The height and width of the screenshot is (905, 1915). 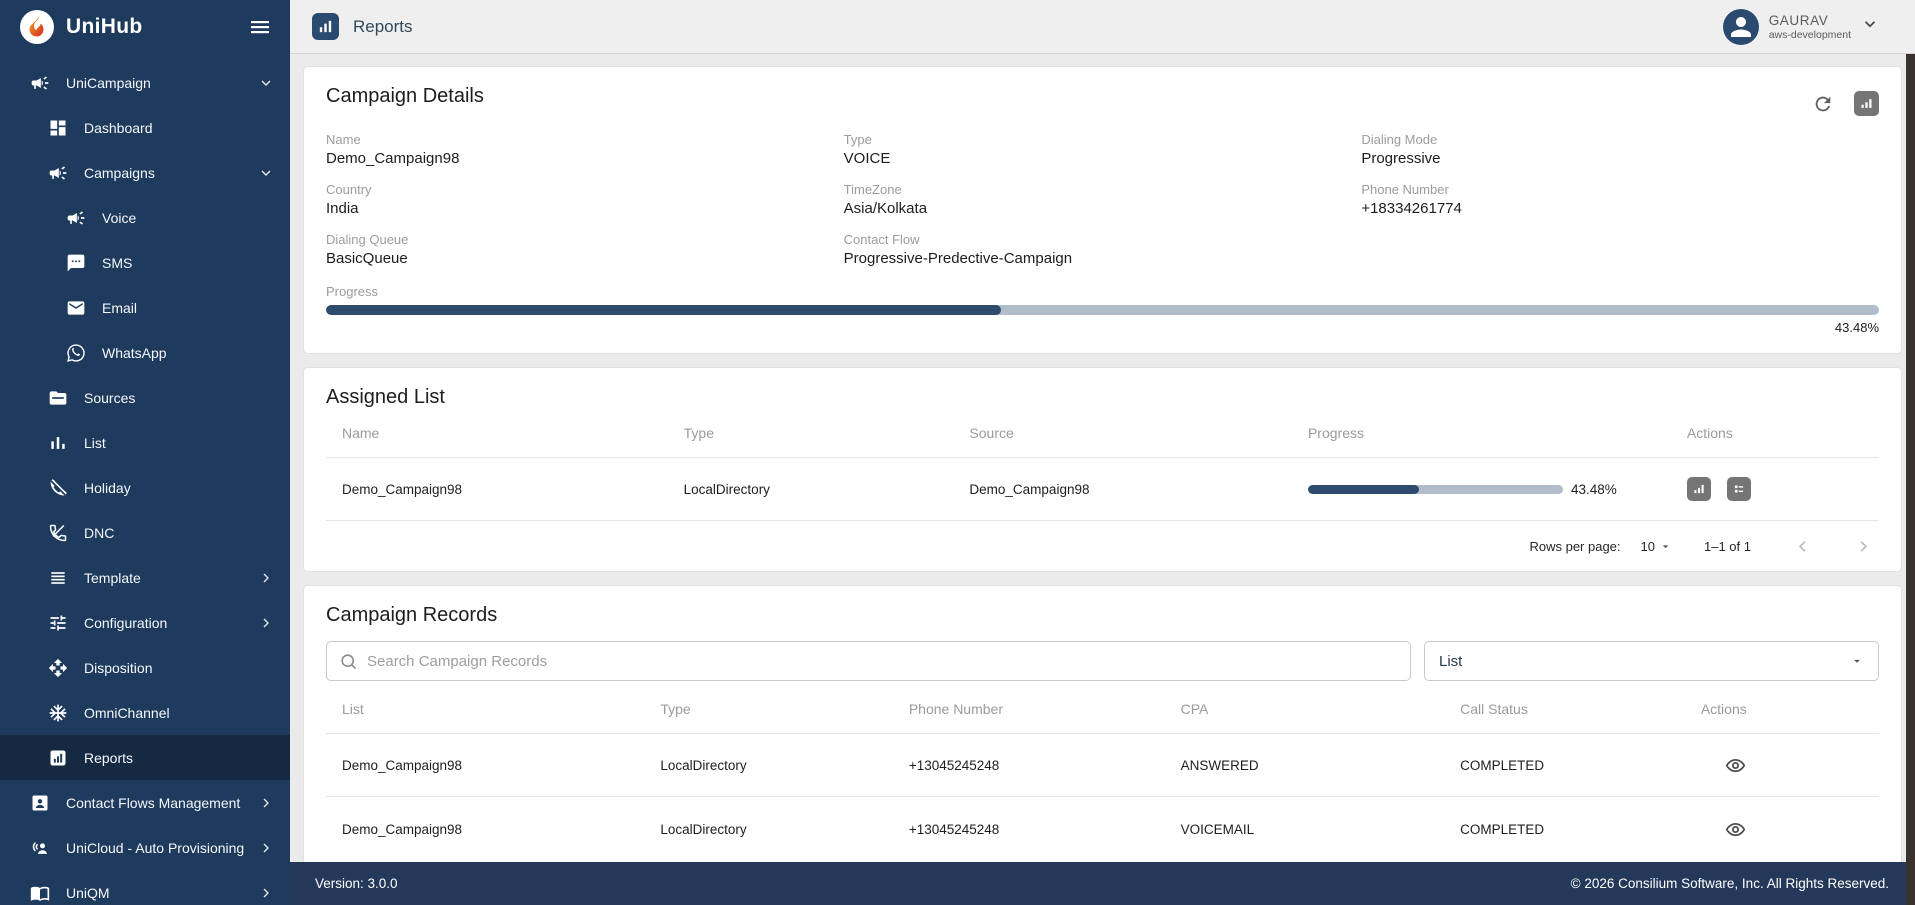 I want to click on field-value: Progressive-Predective-Campaign, so click(x=958, y=258).